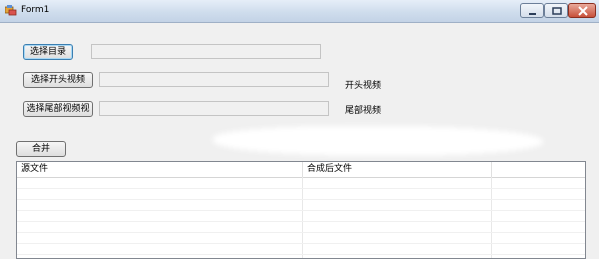 This screenshot has width=599, height=259. Describe the element at coordinates (378, 141) in the screenshot. I see `redaction-mark` at that location.